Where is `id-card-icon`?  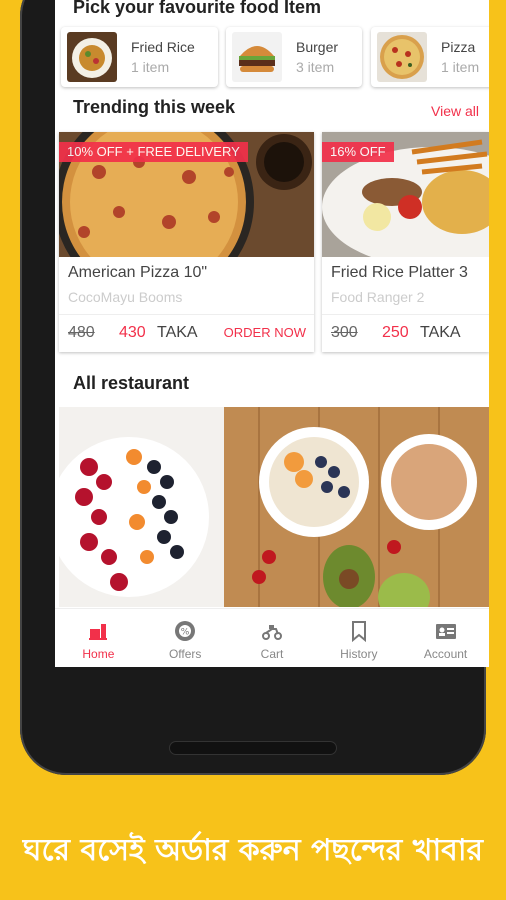 id-card-icon is located at coordinates (445, 631).